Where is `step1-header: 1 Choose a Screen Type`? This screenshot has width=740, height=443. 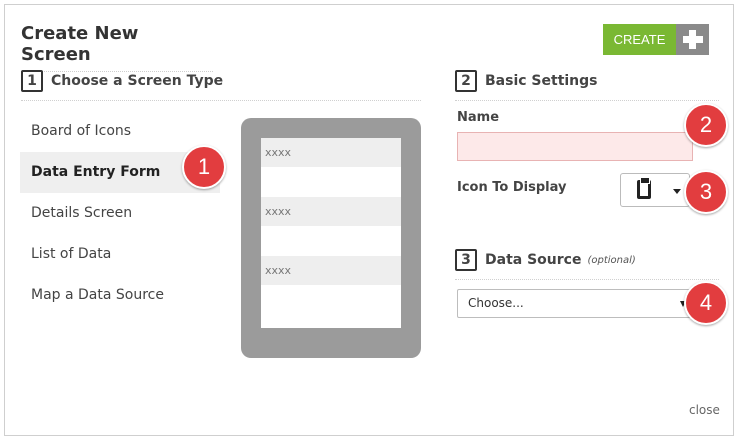
step1-header: 1 Choose a Screen Type is located at coordinates (221, 85).